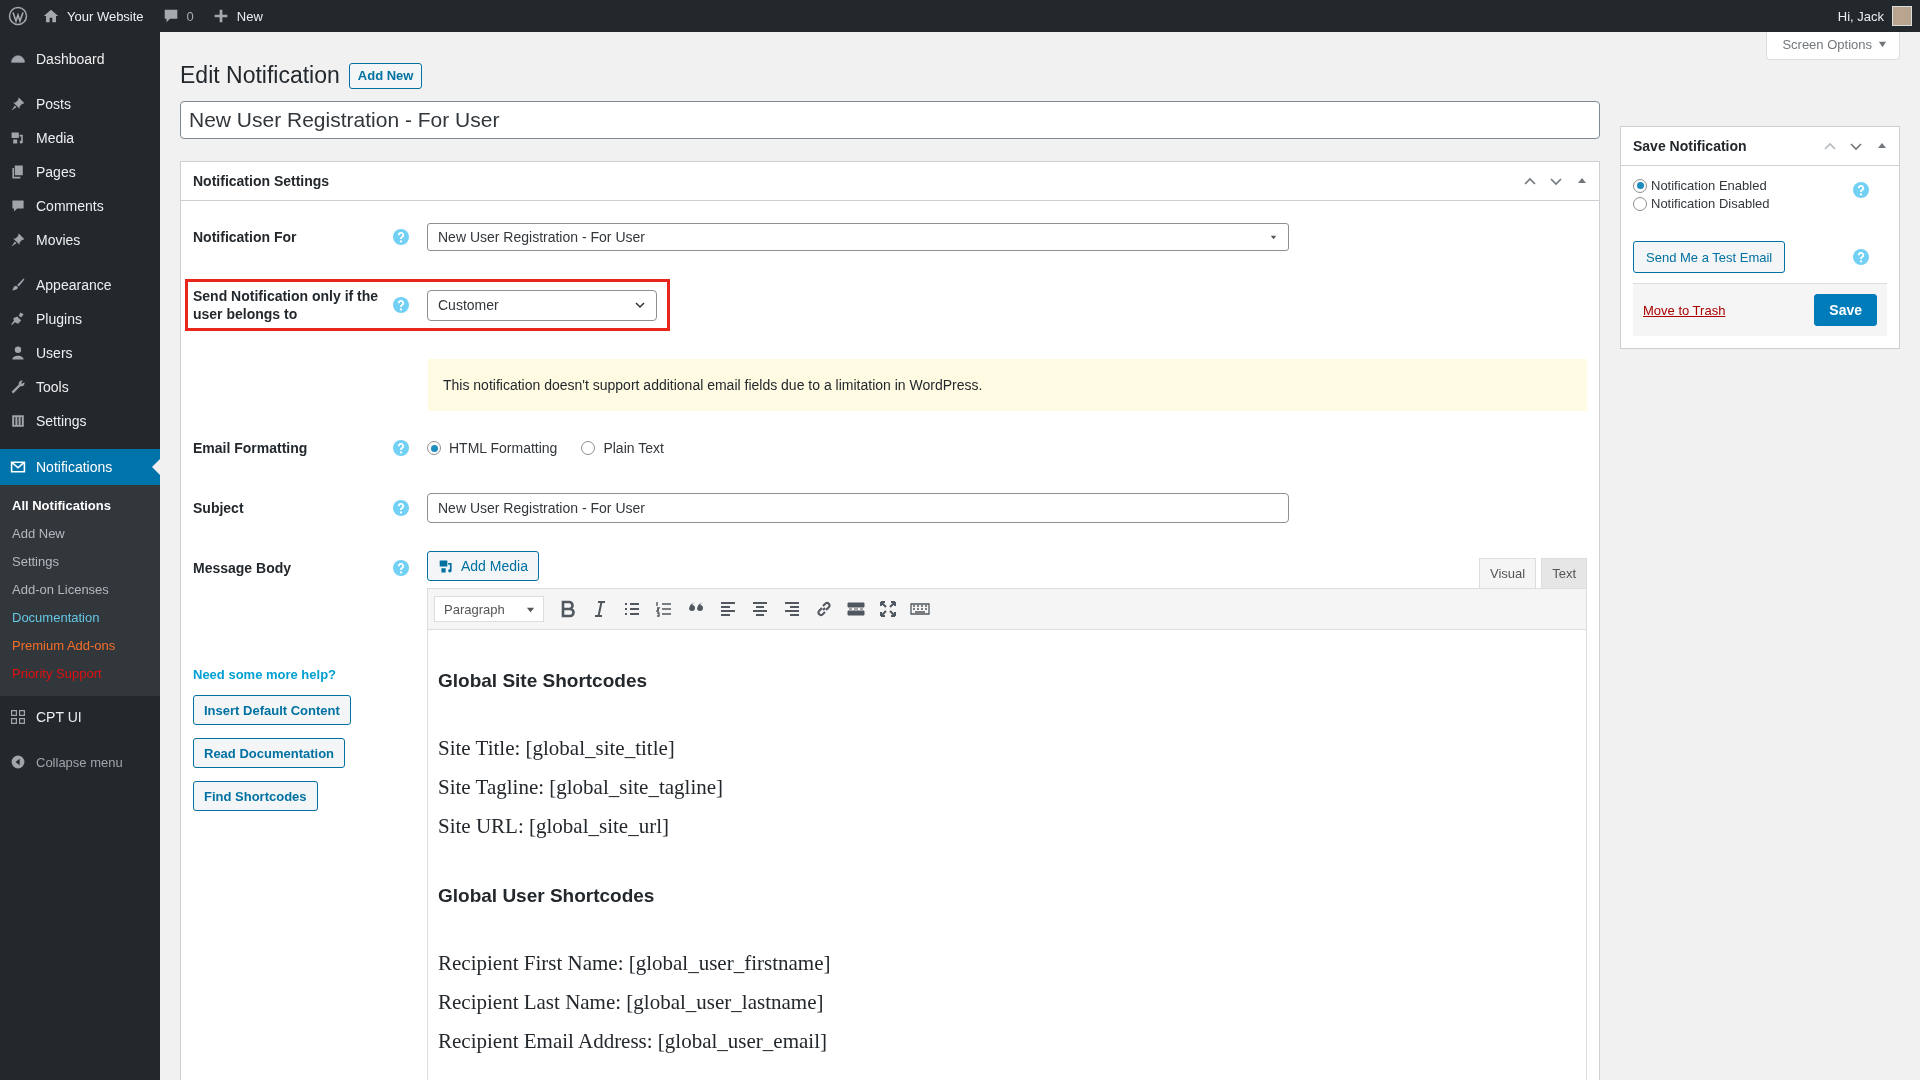  What do you see at coordinates (260, 75) in the screenshot?
I see `page-title: Edit Notification` at bounding box center [260, 75].